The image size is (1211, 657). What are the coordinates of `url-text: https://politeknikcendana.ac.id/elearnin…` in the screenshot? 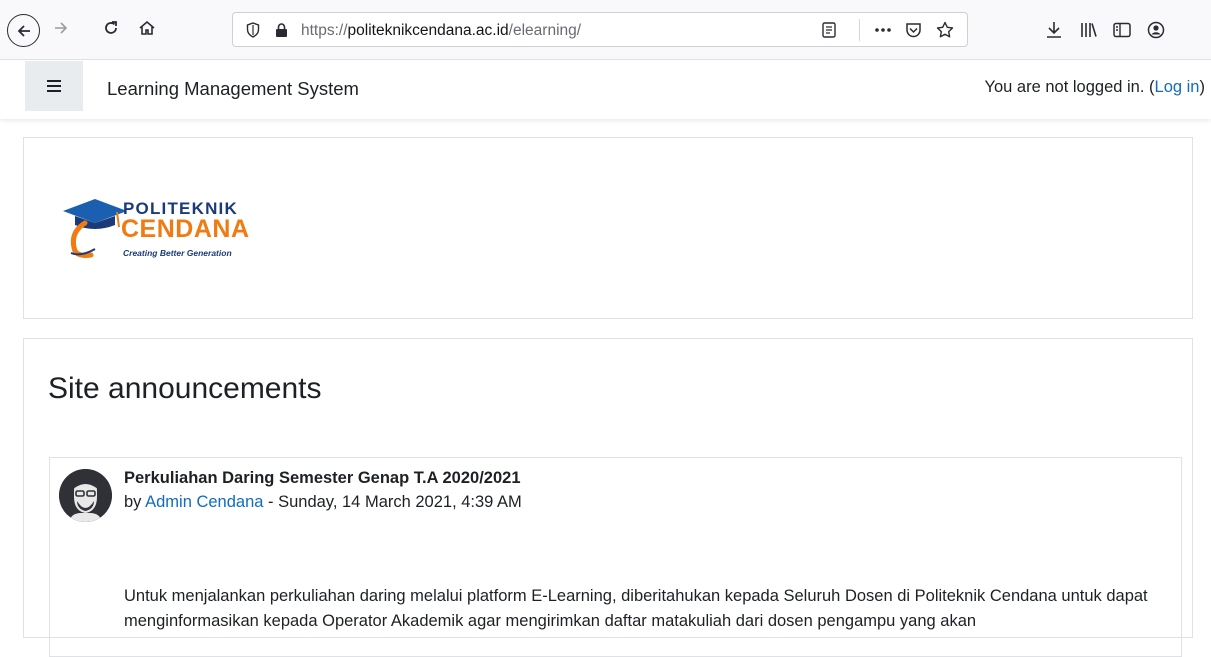 It's located at (441, 31).